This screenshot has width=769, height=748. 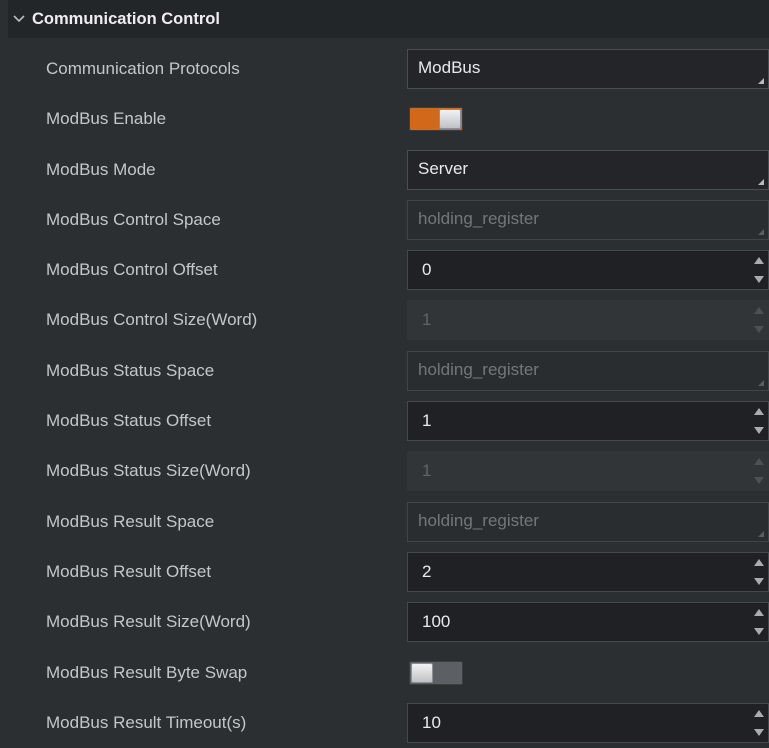 I want to click on number-spinbox: 100, so click(x=588, y=622).